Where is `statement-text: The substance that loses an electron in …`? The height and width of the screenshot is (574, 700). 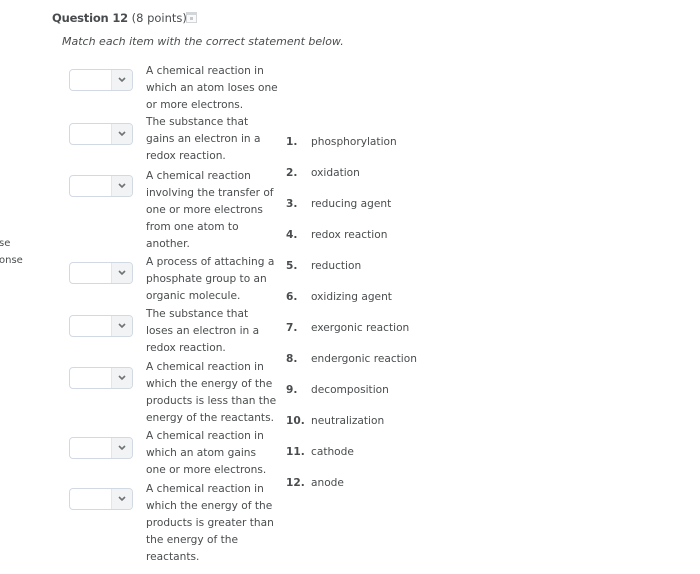
statement-text: The substance that loses an electron in … is located at coordinates (203, 331).